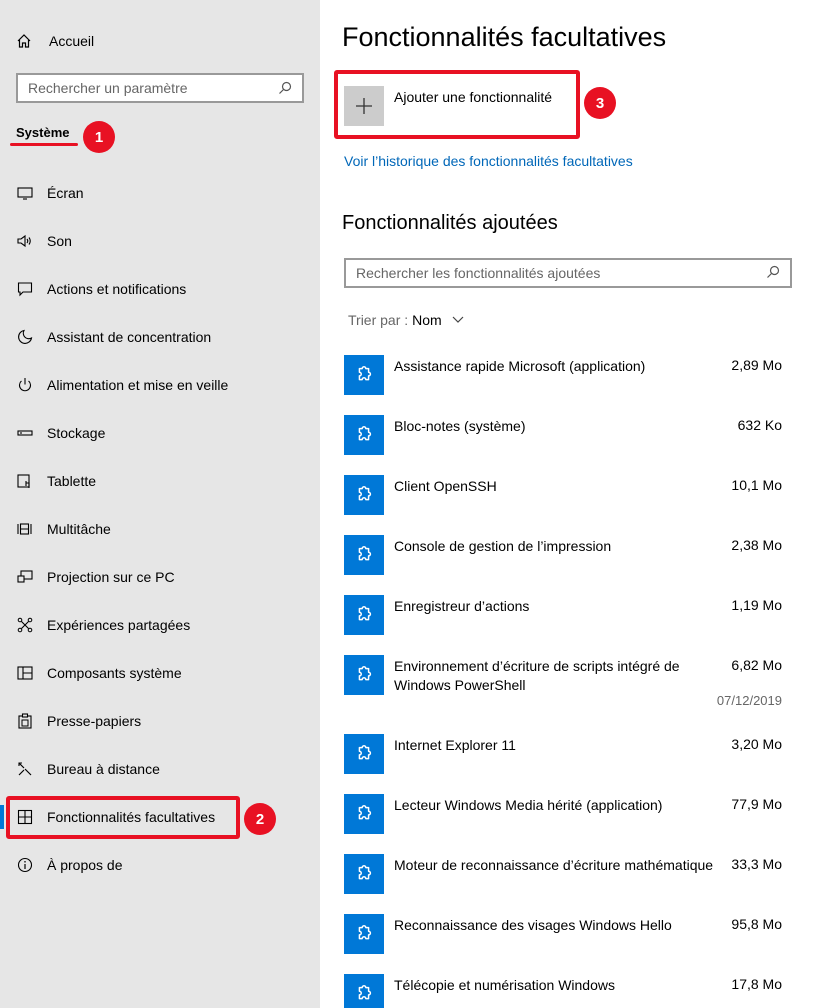  I want to click on feature-name: Client OpenSSH, so click(445, 486).